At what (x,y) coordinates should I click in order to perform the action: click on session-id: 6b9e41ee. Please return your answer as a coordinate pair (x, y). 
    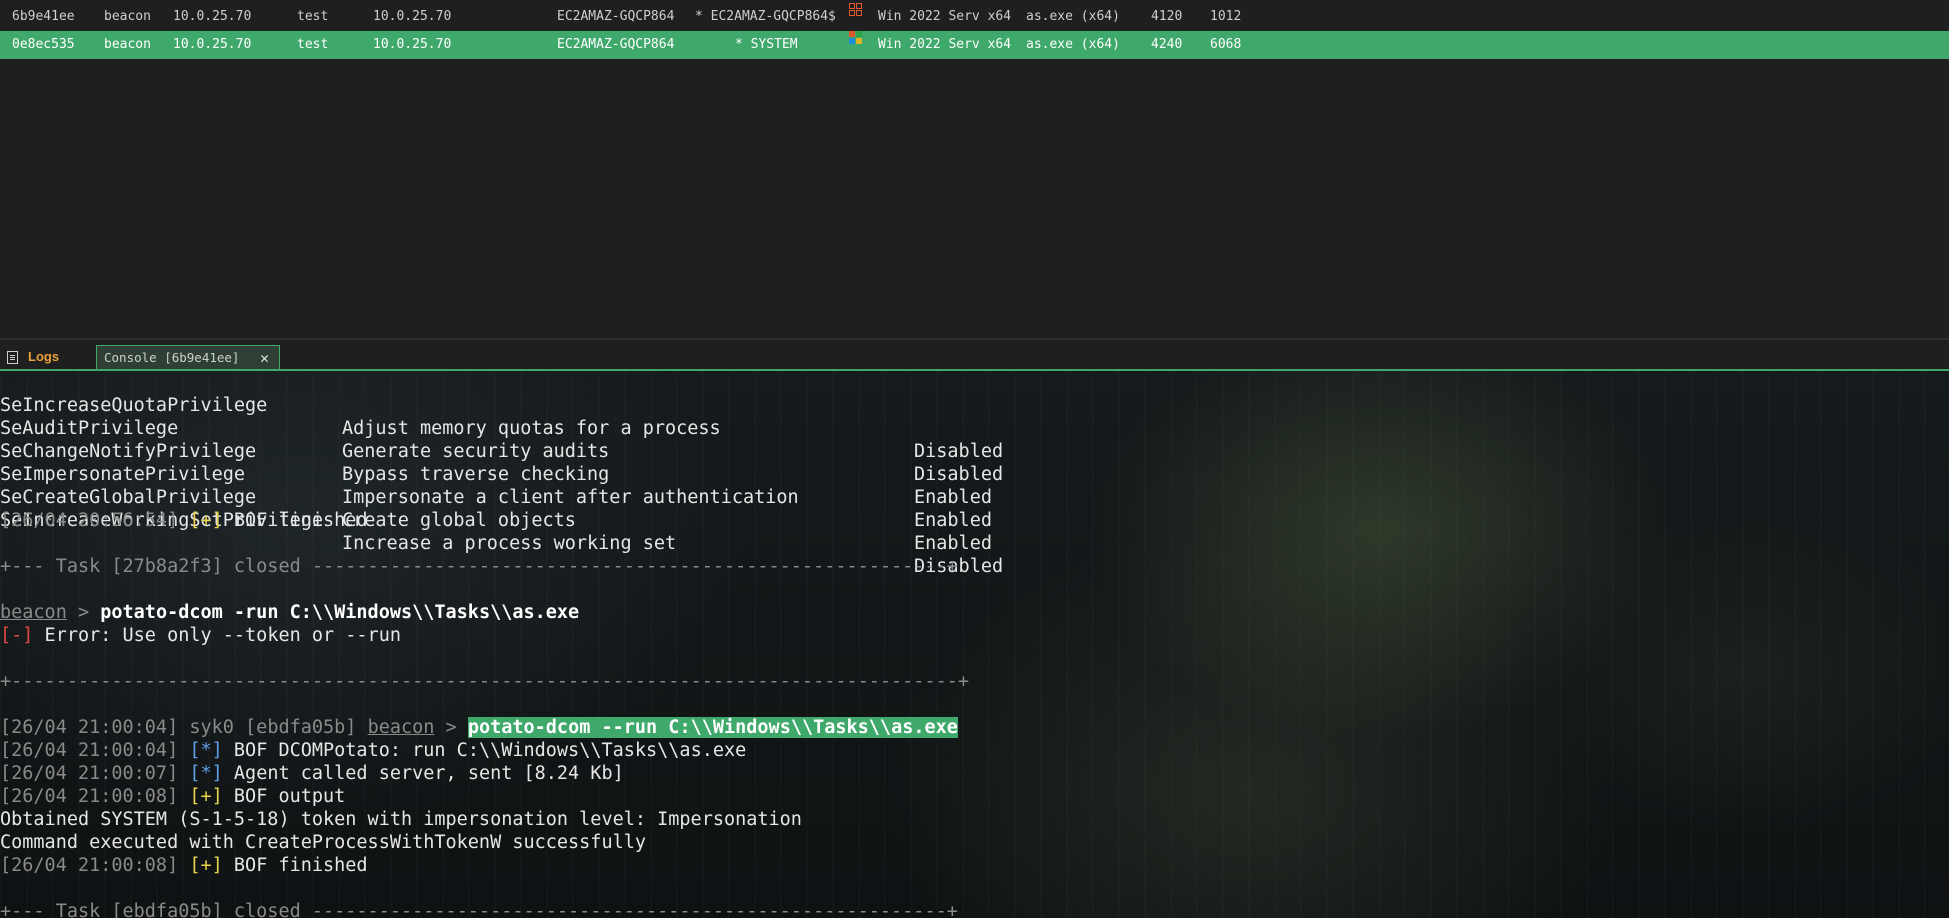
    Looking at the image, I should click on (43, 16).